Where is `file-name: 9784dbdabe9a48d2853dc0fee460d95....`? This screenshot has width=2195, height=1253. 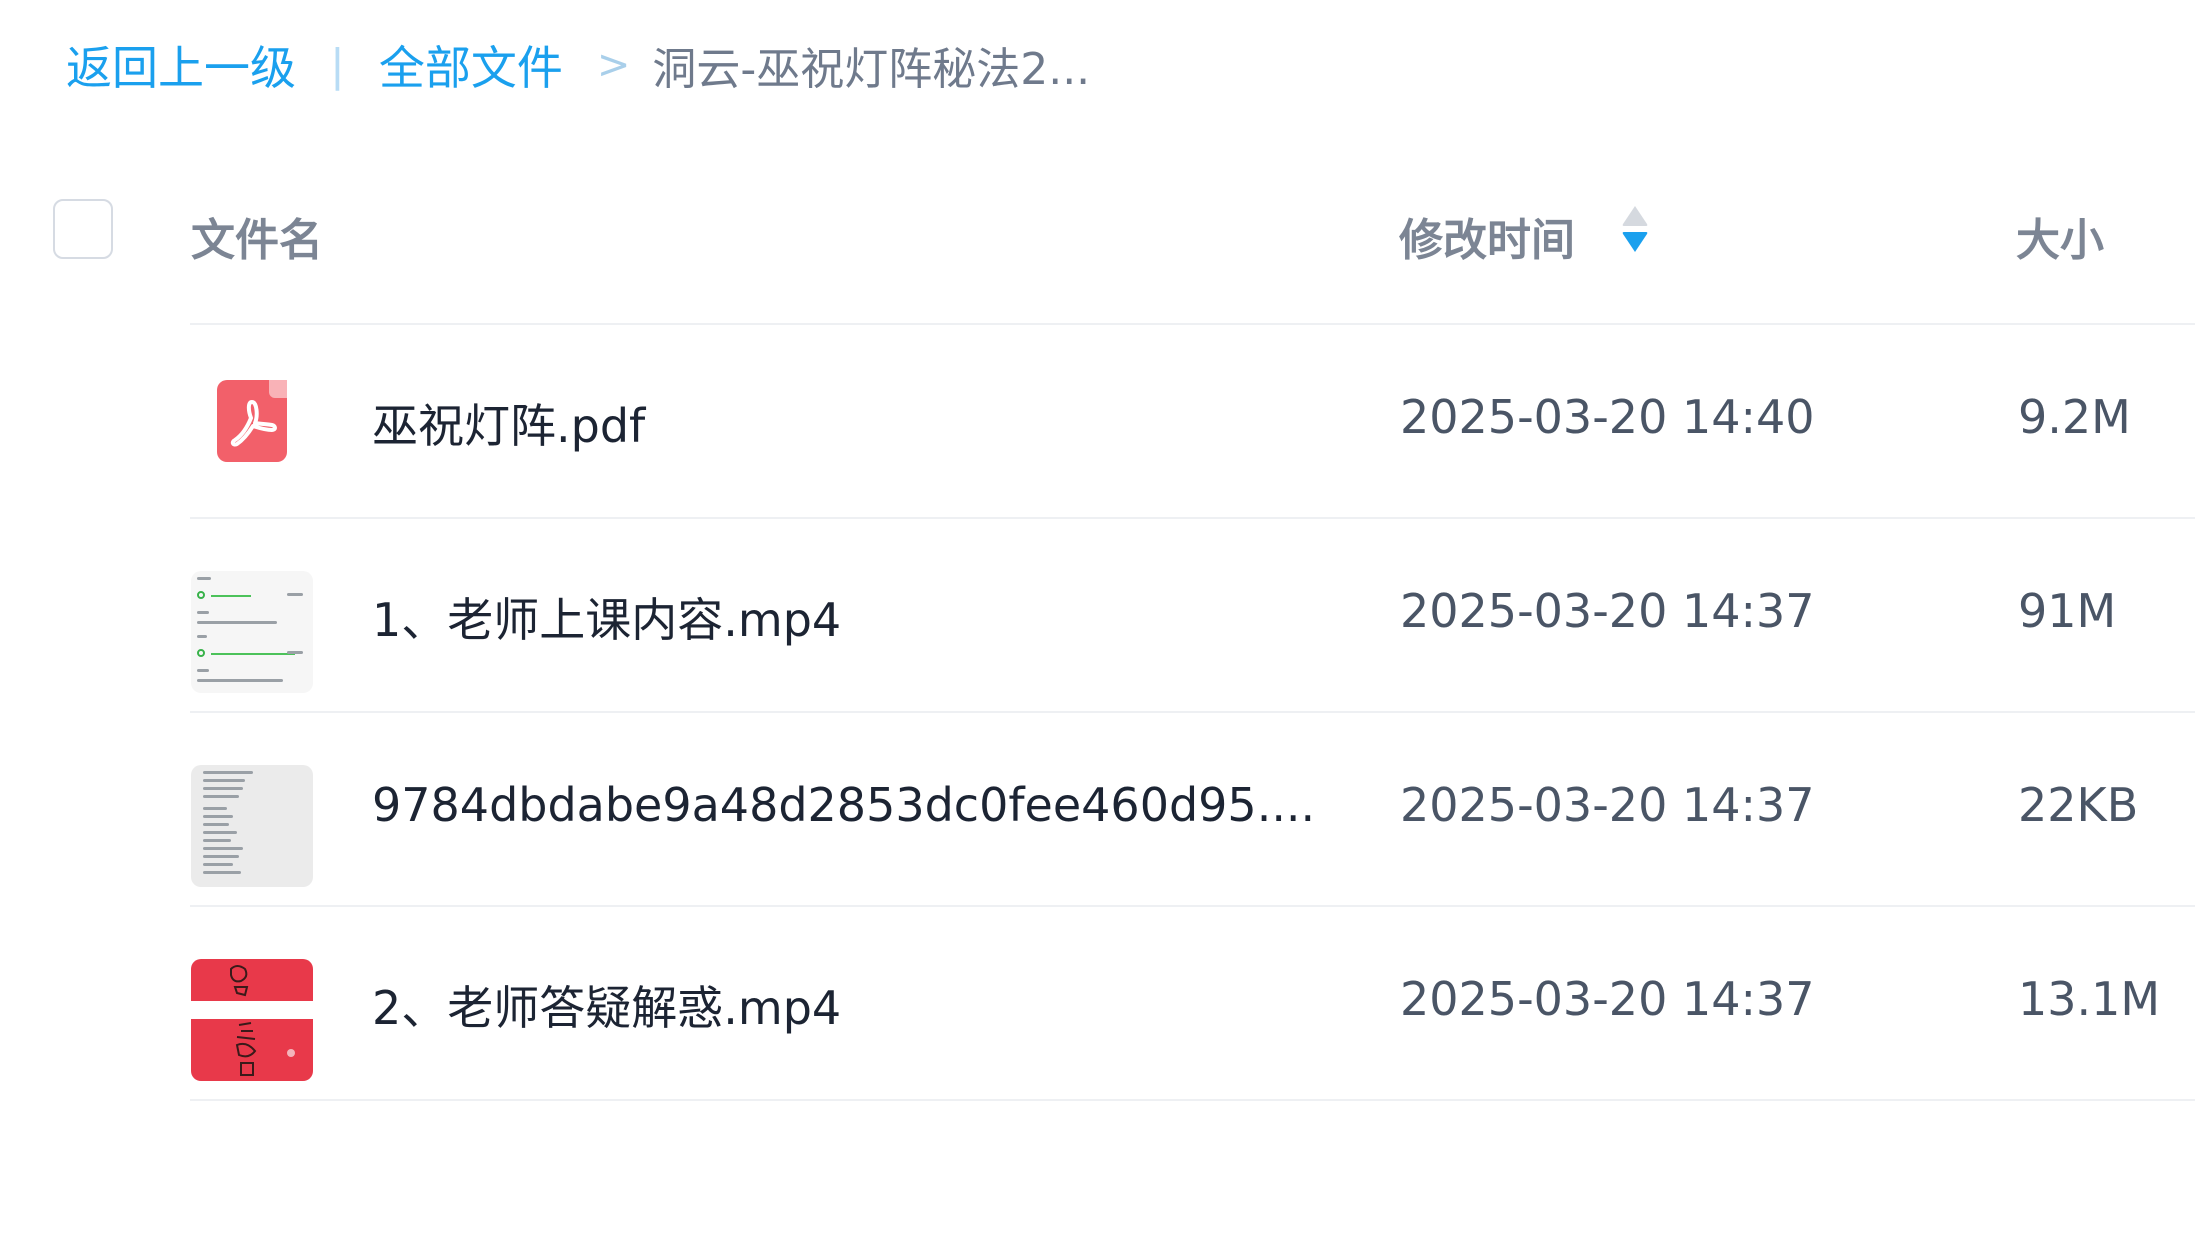 file-name: 9784dbdabe9a48d2853dc0fee460d95.... is located at coordinates (843, 805).